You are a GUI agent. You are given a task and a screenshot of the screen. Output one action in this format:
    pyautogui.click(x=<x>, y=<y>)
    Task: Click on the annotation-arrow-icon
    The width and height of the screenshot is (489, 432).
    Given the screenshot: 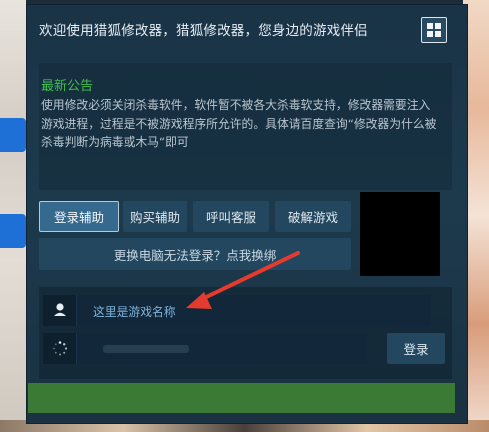 What is the action you would take?
    pyautogui.click(x=243, y=280)
    